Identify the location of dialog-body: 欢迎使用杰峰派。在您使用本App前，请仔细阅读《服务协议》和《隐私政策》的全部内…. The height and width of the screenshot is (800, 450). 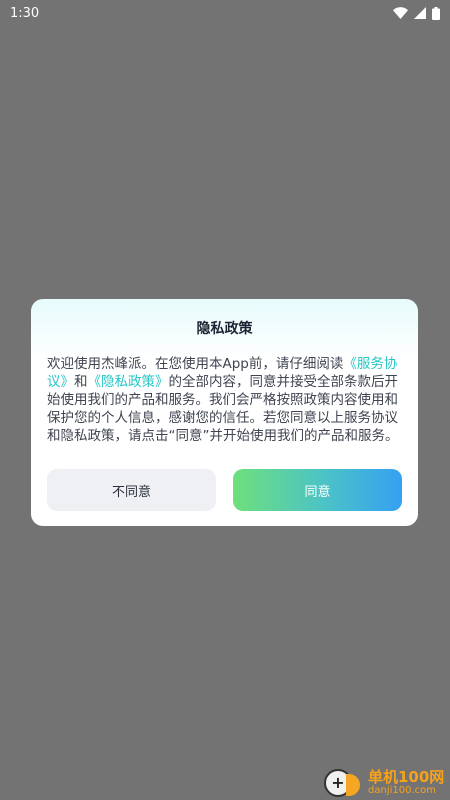
(225, 400).